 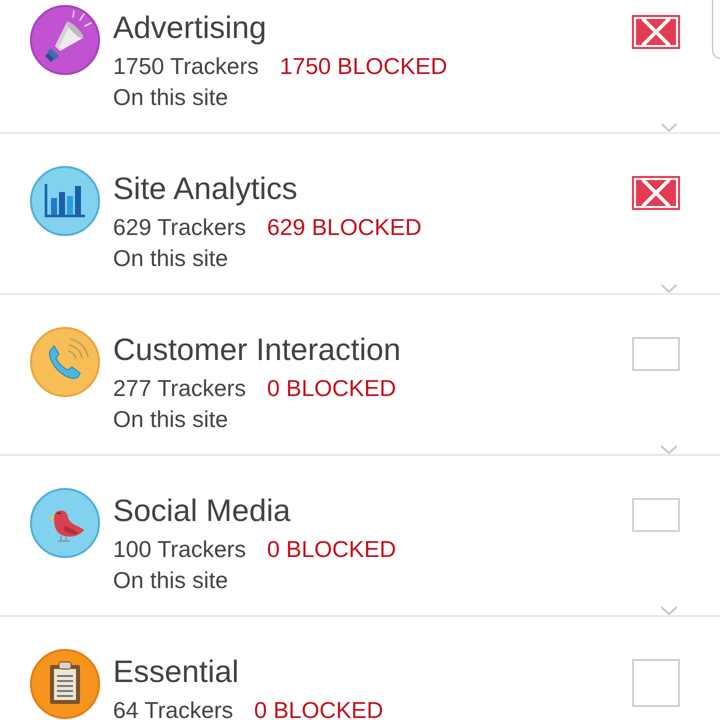 What do you see at coordinates (205, 189) in the screenshot?
I see `category-title: Site Analytics` at bounding box center [205, 189].